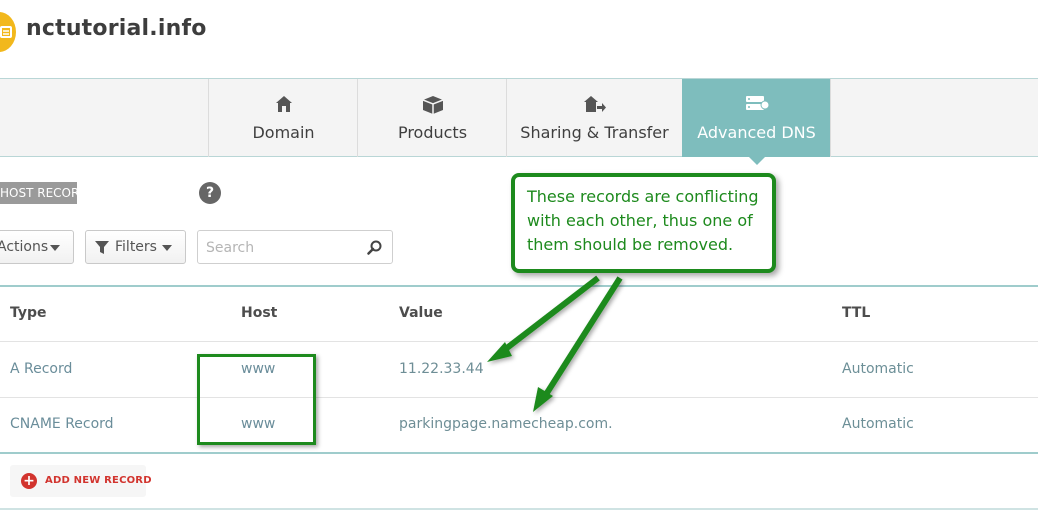 This screenshot has height=520, width=1038. Describe the element at coordinates (29, 481) in the screenshot. I see `plus-circle-icon: +` at that location.